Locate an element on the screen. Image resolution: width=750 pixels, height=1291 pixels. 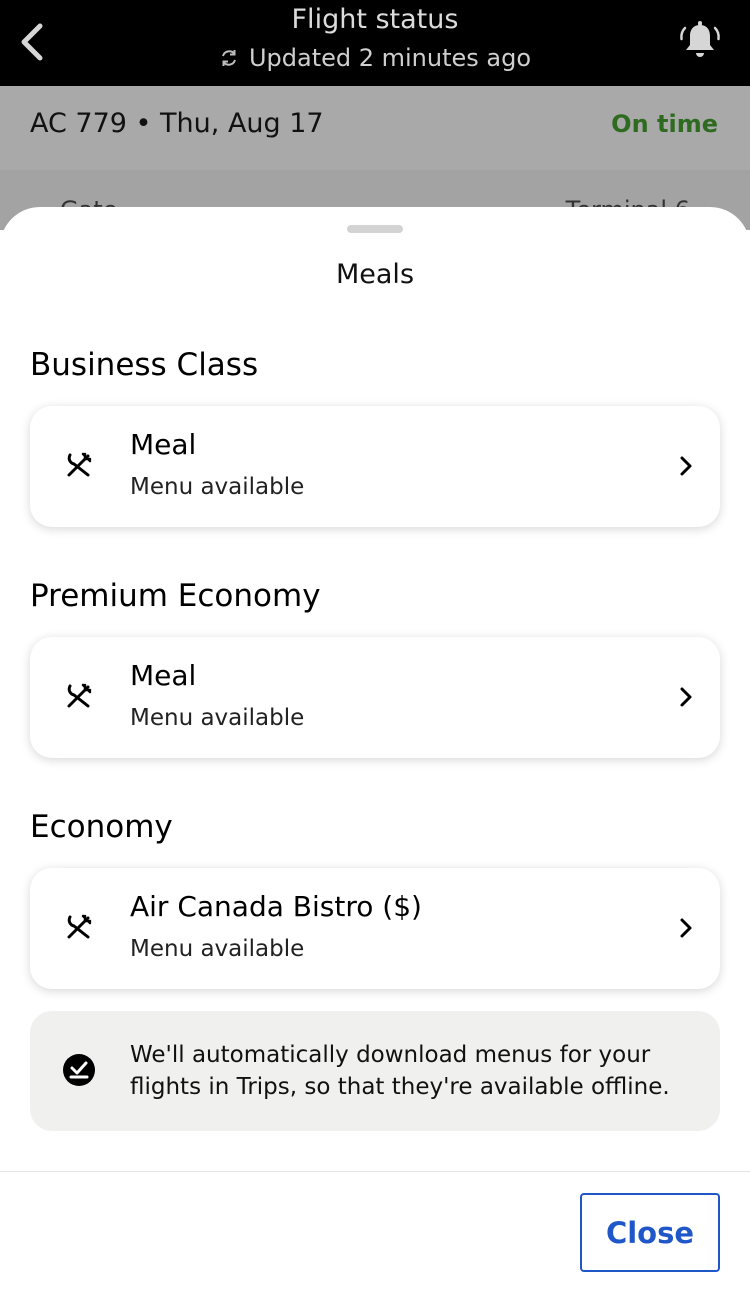
refresh-icon is located at coordinates (228, 58).